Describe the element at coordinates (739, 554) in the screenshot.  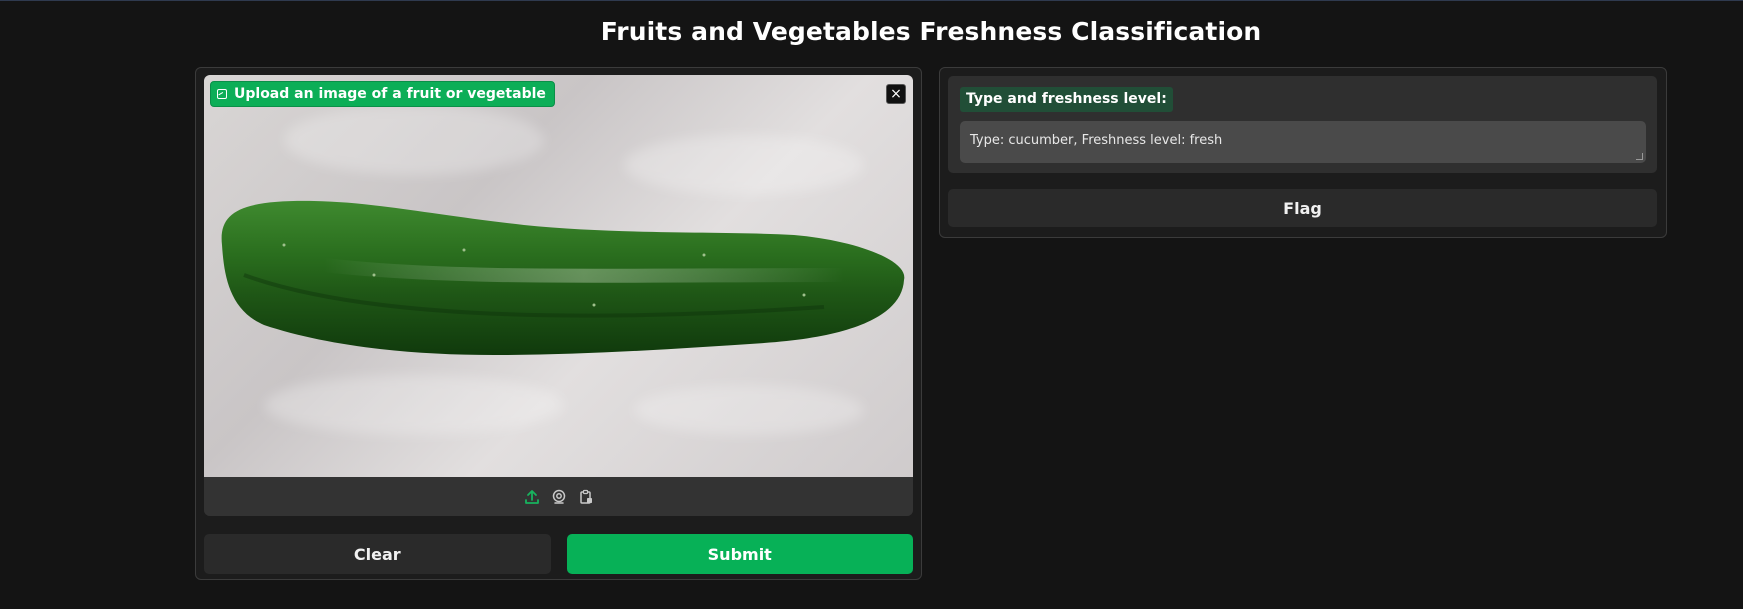
I see `submit-button: Submit` at that location.